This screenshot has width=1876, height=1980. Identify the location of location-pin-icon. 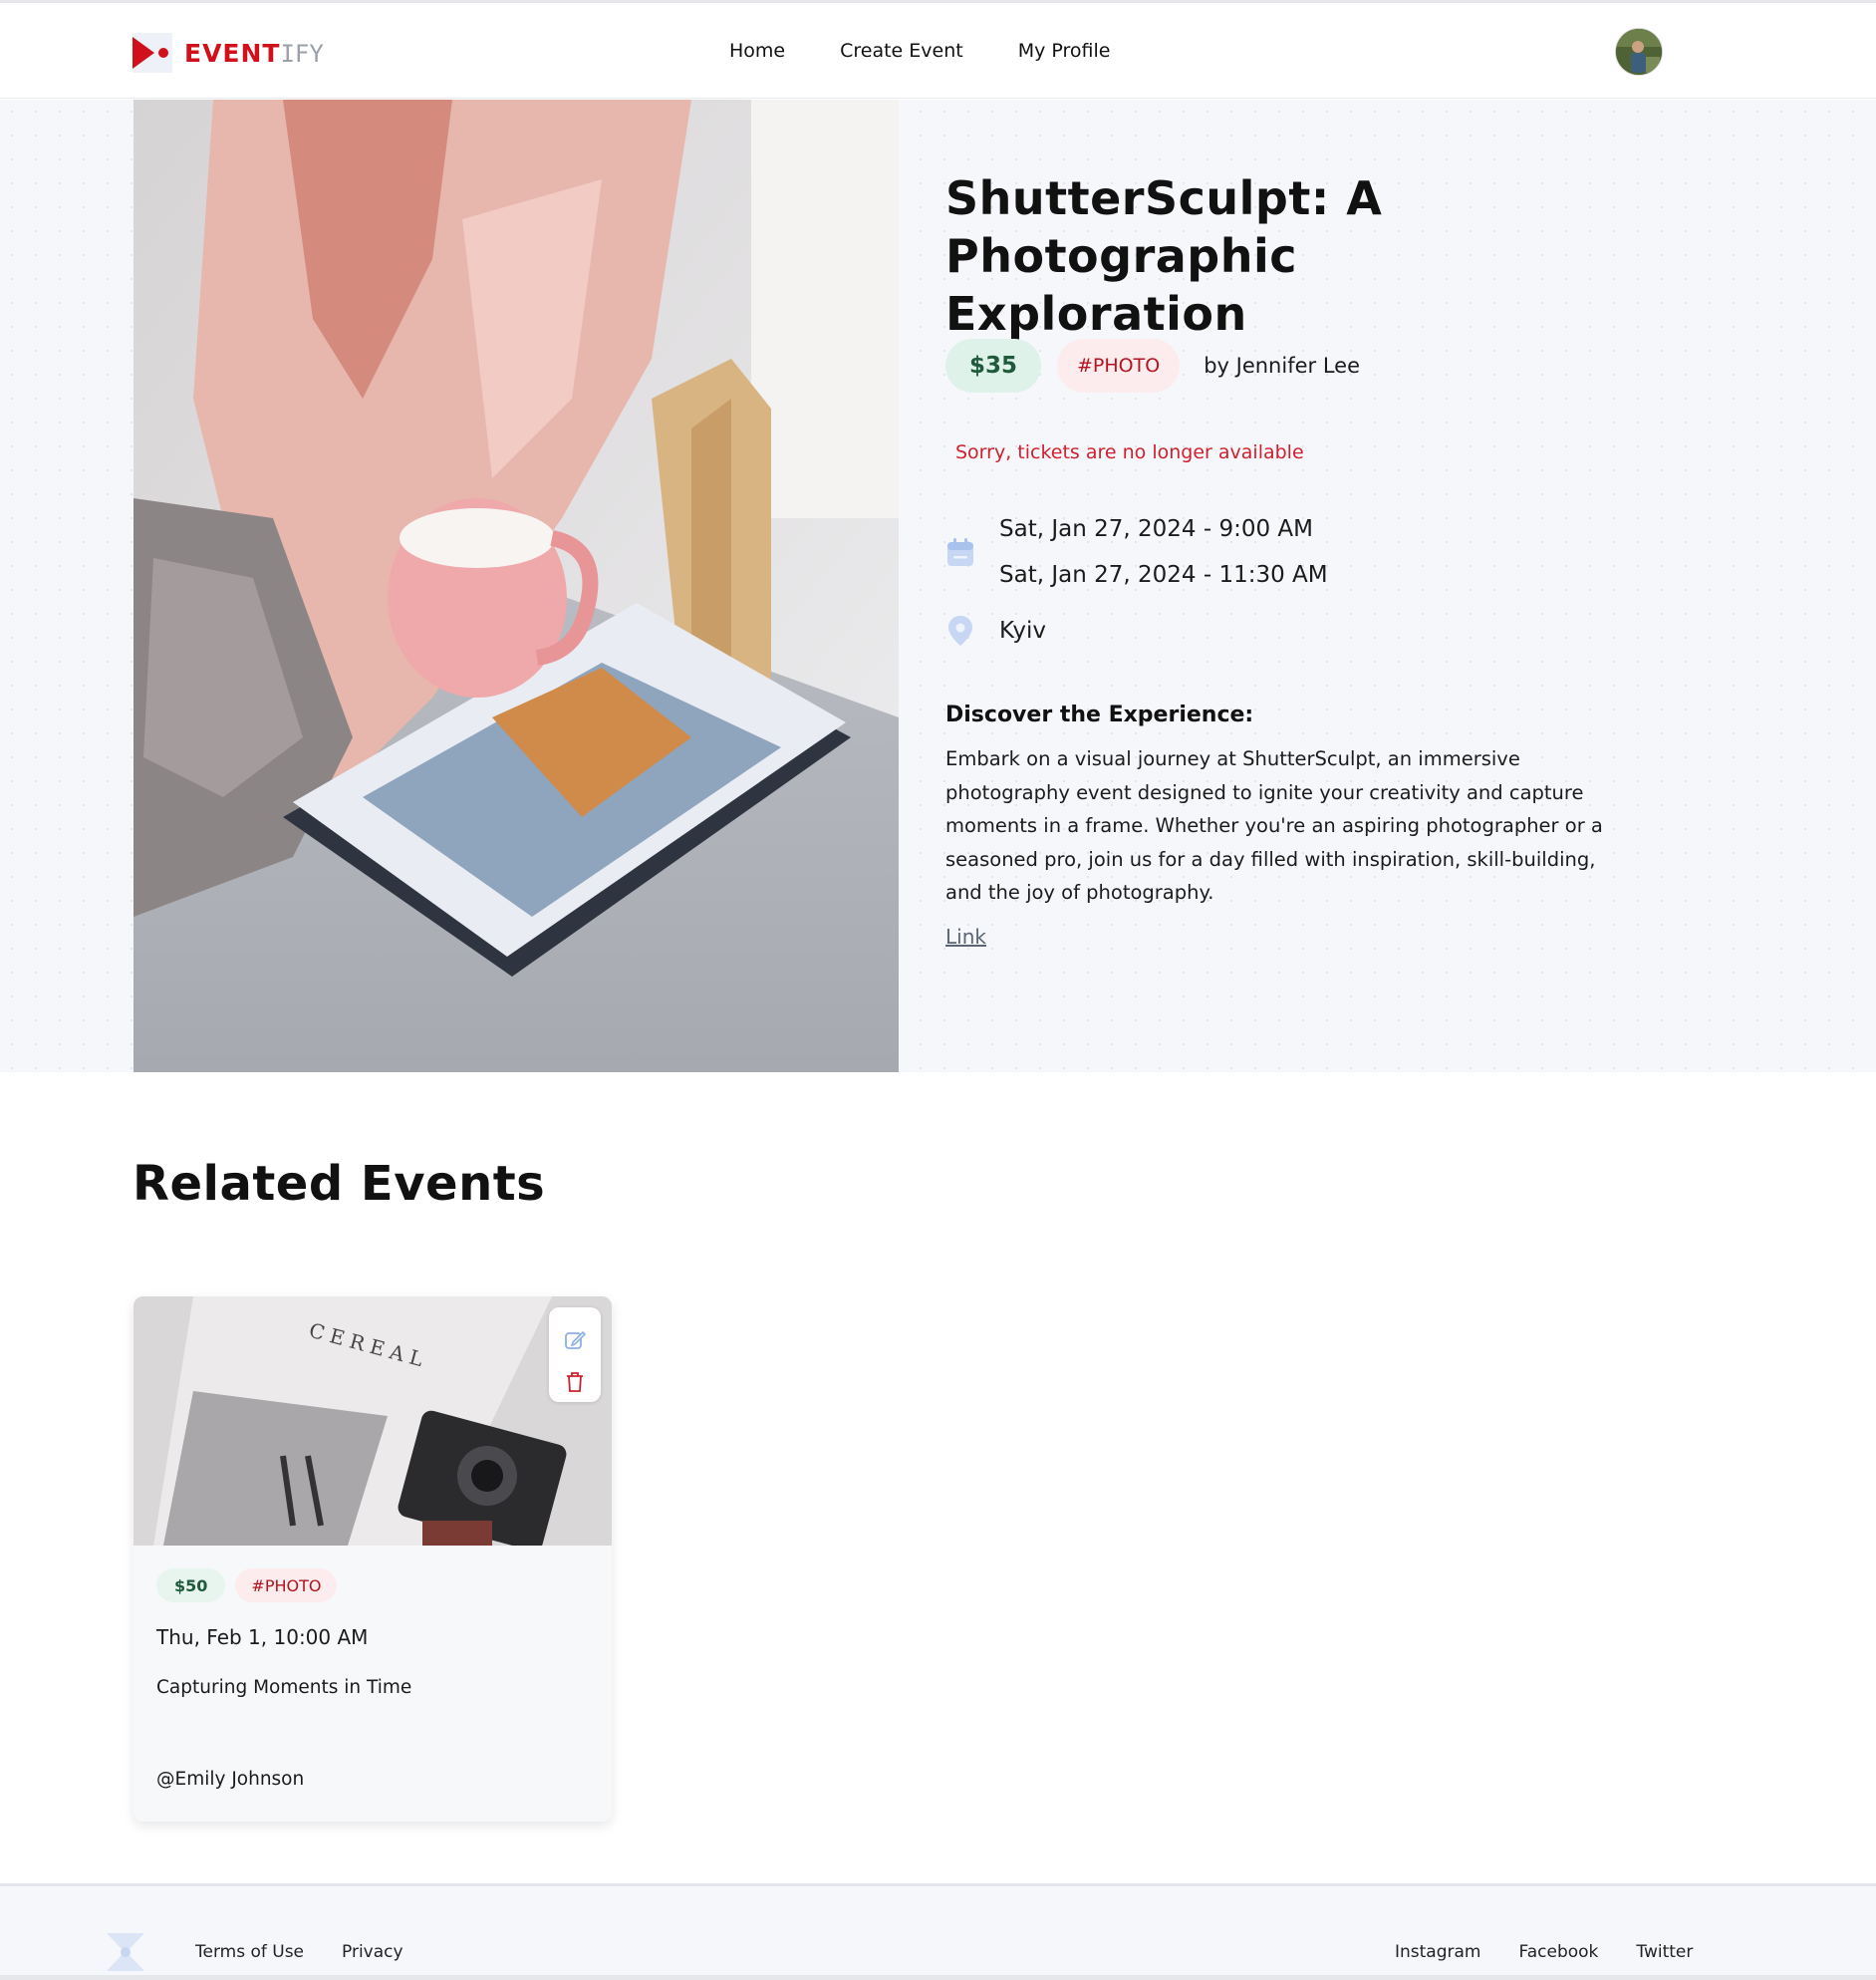
(960, 631).